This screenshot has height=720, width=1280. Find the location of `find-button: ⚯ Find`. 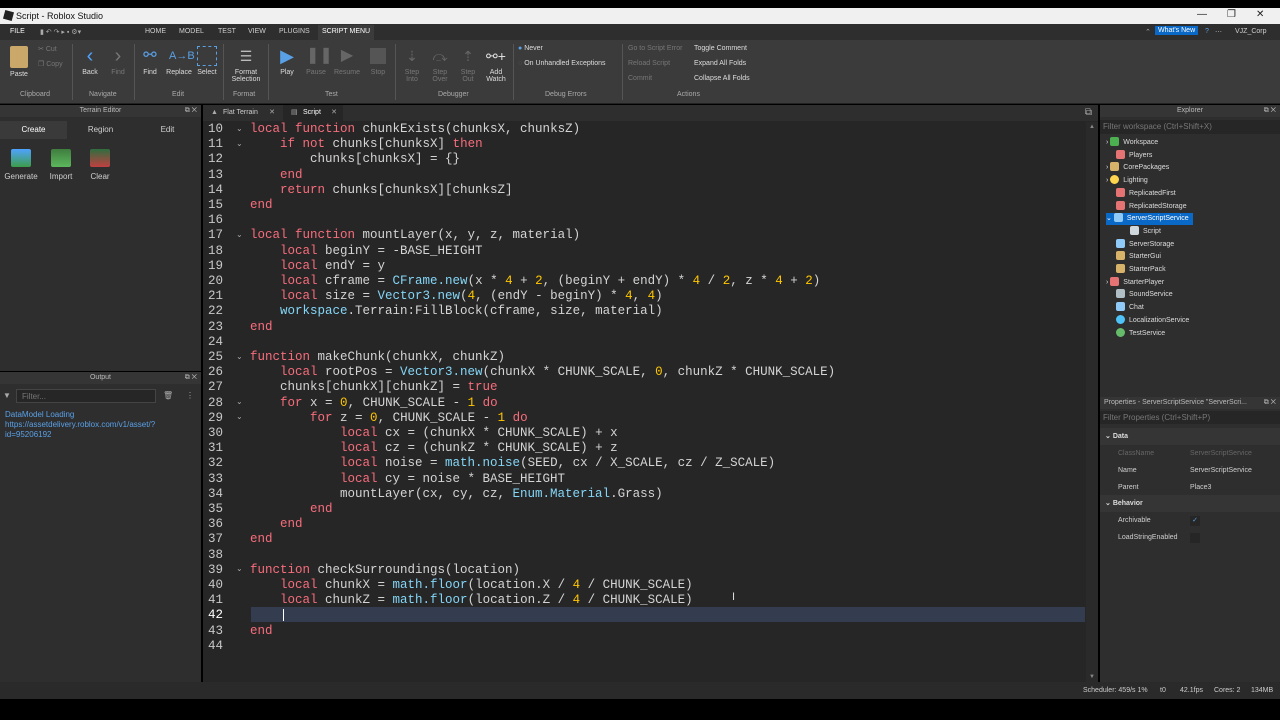

find-button: ⚯ Find is located at coordinates (150, 61).